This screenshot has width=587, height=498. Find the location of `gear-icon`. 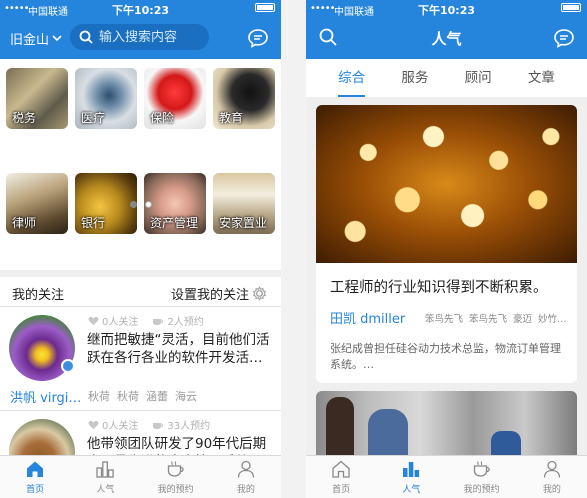

gear-icon is located at coordinates (259, 293).